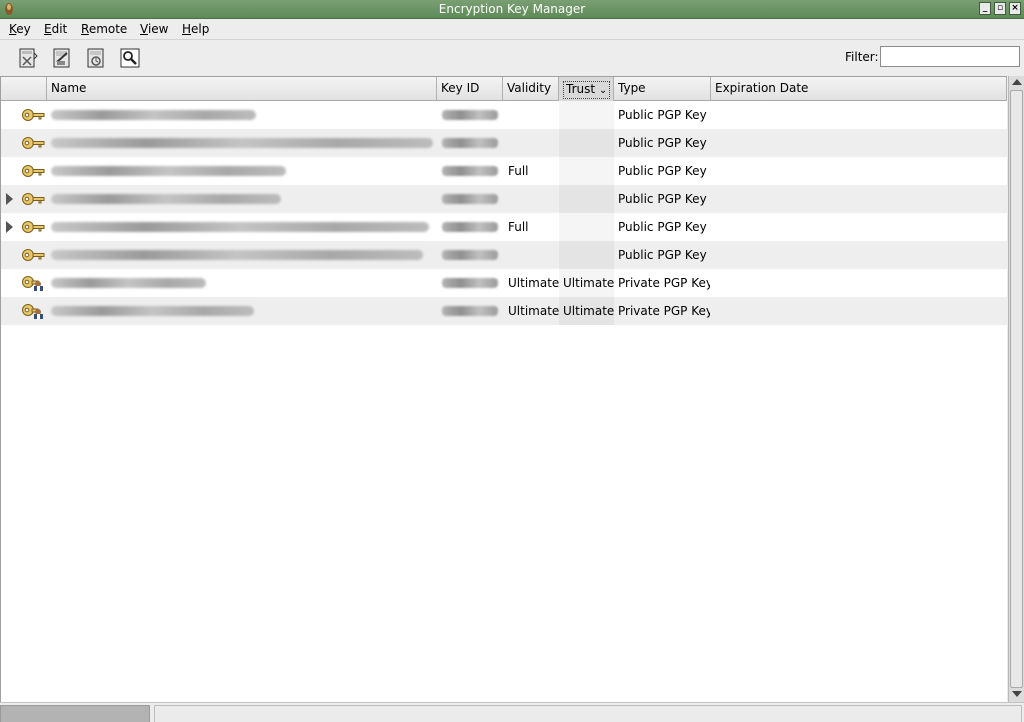  What do you see at coordinates (1017, 82) in the screenshot?
I see `scroll-up-icon` at bounding box center [1017, 82].